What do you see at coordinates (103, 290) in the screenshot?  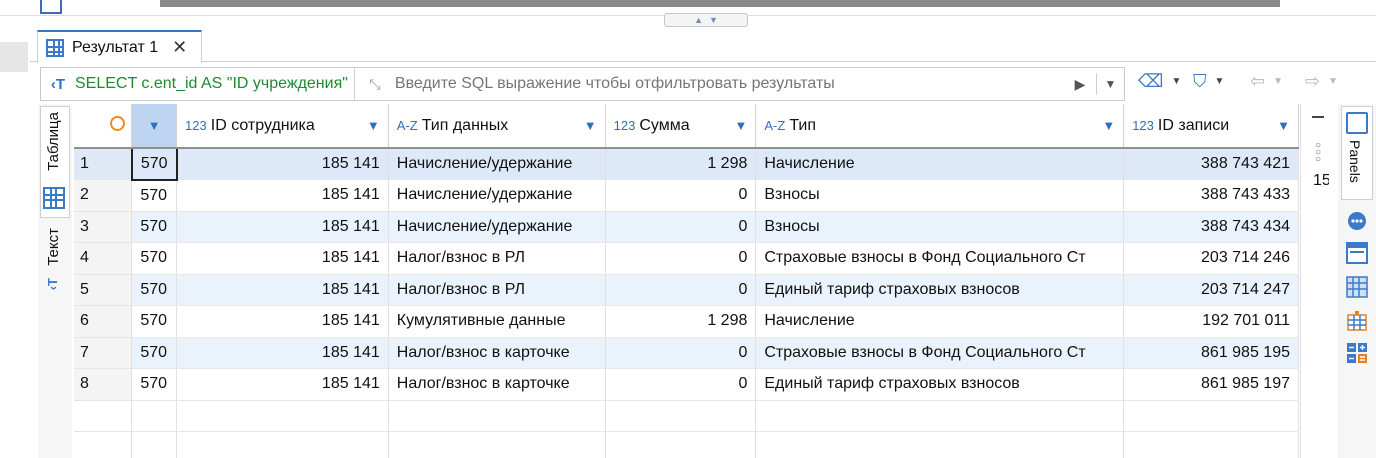 I see `row-number: 5` at bounding box center [103, 290].